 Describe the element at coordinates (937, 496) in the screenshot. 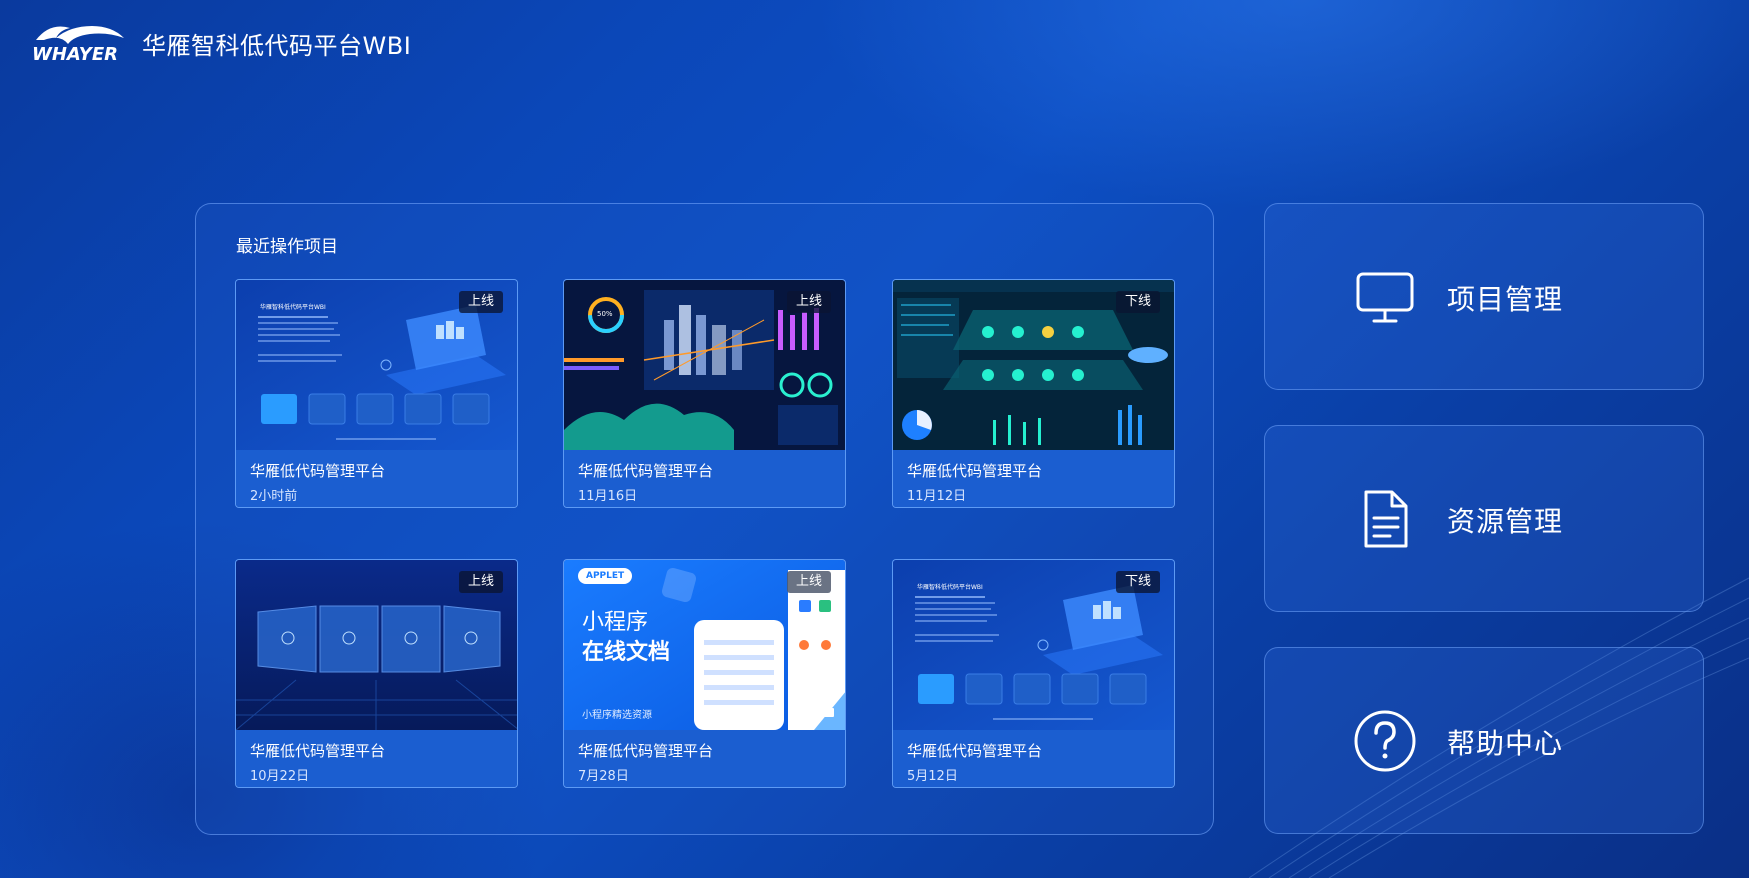

I see `project-time: 11月12日` at that location.